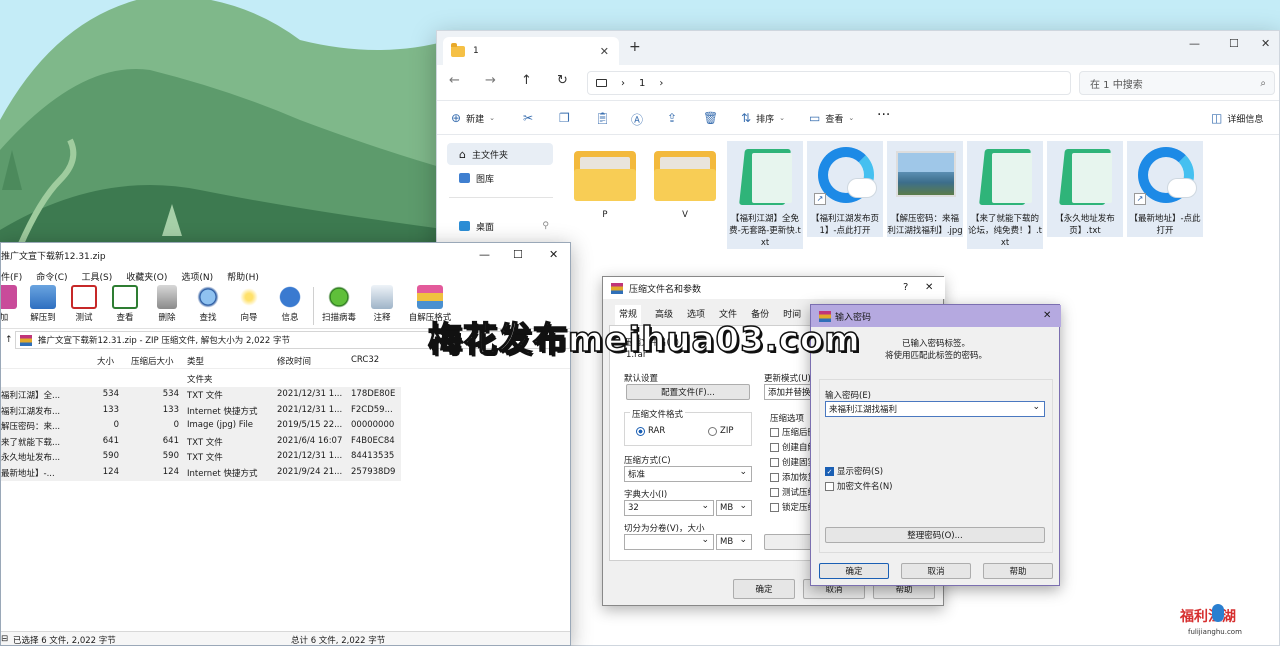  Describe the element at coordinates (1228, 625) in the screenshot. I see `site-logo: 福利江湖 fulijianghu.com` at that location.